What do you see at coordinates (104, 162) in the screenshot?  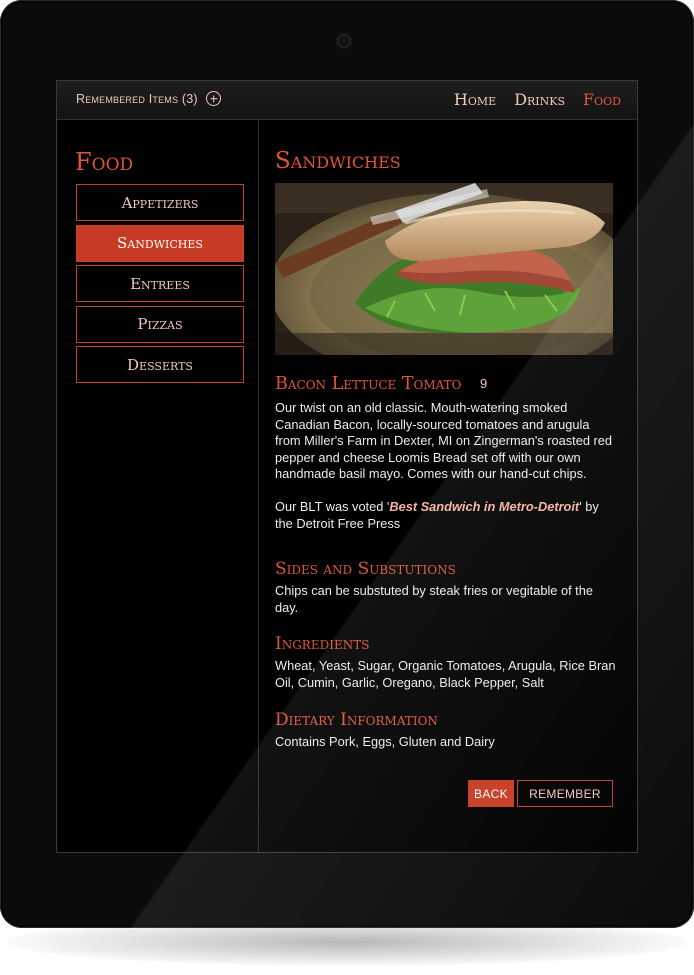 I see `sidebar-title: Food` at bounding box center [104, 162].